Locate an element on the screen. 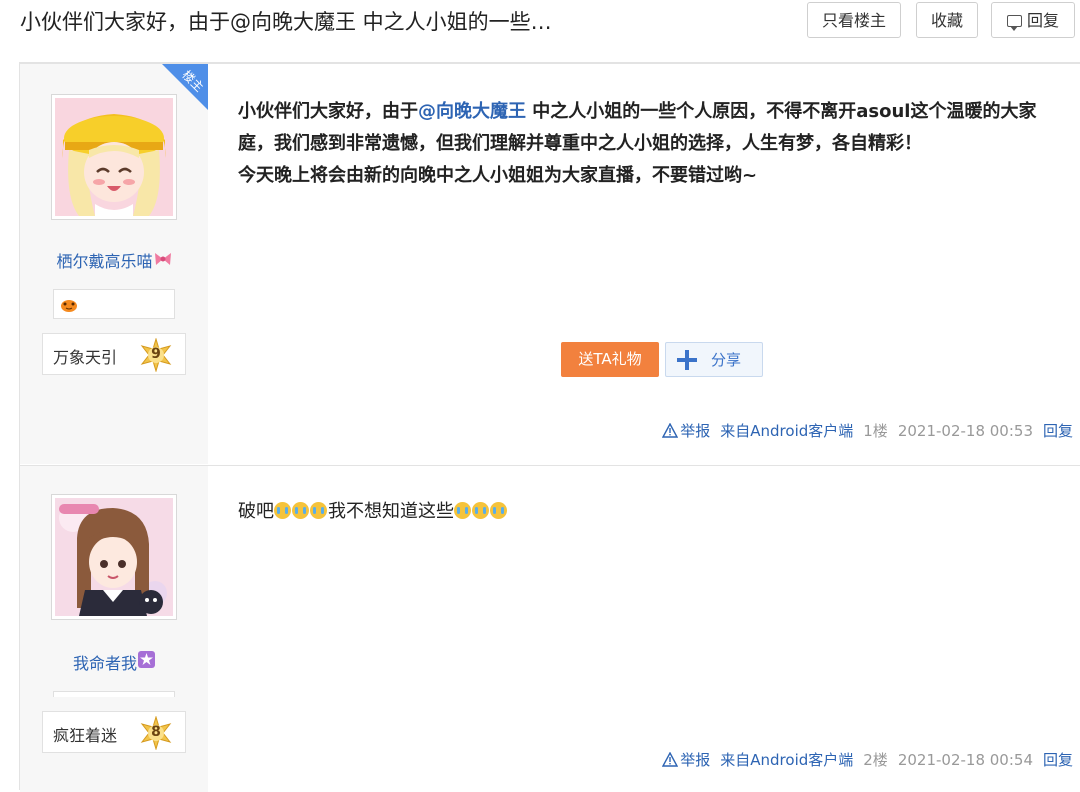 This screenshot has height=792, width=1080. reply-icon is located at coordinates (1014, 23).